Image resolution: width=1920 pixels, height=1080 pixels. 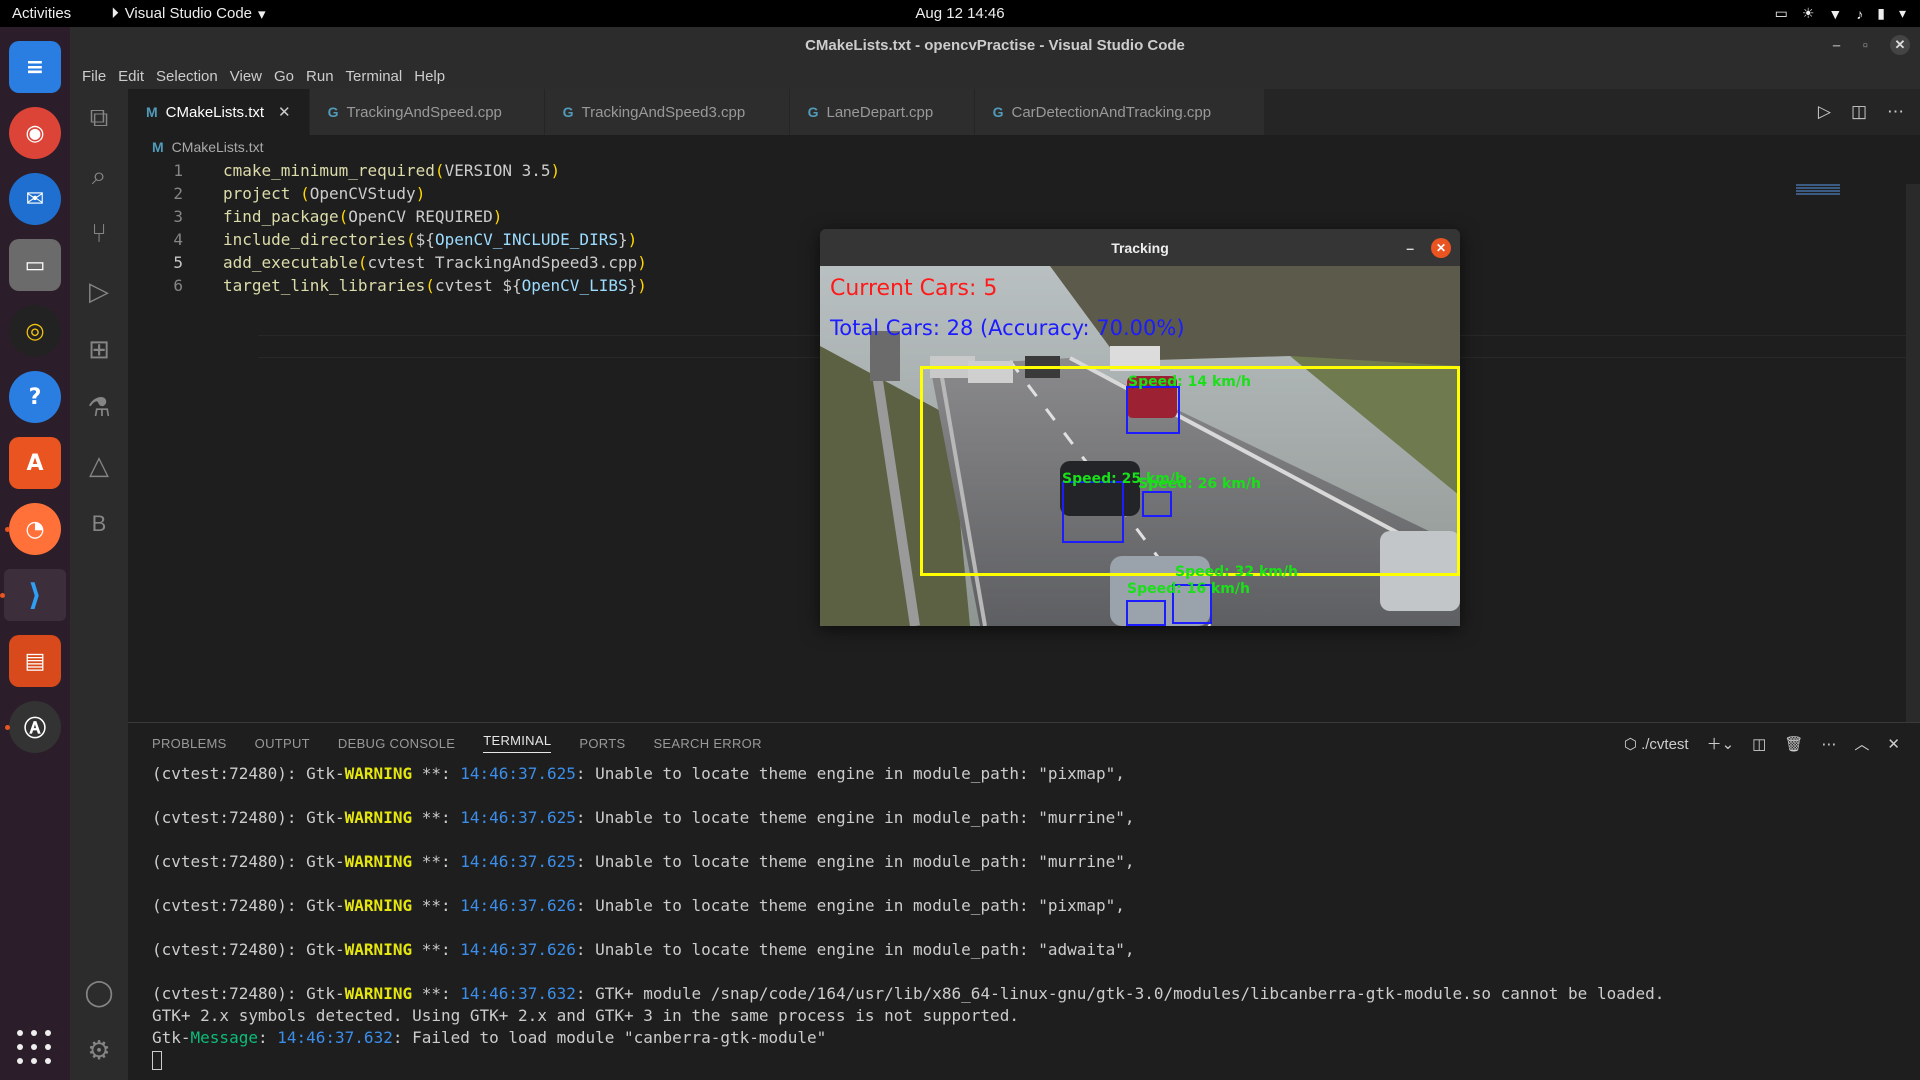 I want to click on run-debug-icon: ▷, so click(x=99, y=292).